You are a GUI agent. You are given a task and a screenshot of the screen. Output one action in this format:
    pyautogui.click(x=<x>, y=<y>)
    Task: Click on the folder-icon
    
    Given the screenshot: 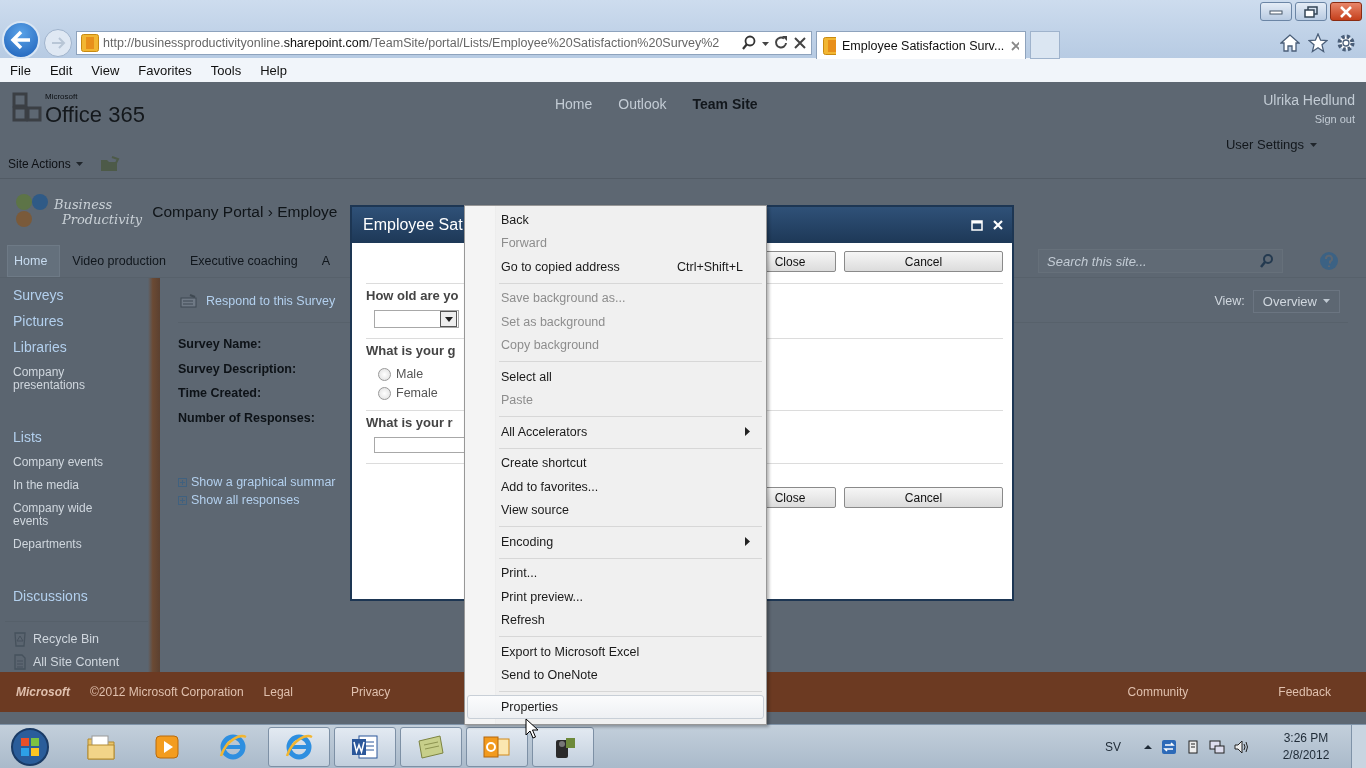 What is the action you would take?
    pyautogui.click(x=101, y=747)
    